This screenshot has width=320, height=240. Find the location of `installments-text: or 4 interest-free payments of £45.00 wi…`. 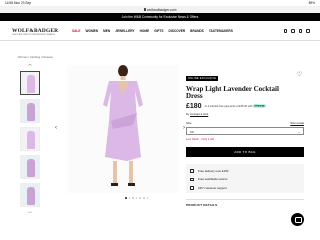

installments-text: or 4 interest-free payments of £45.00 wi… is located at coordinates (235, 106).